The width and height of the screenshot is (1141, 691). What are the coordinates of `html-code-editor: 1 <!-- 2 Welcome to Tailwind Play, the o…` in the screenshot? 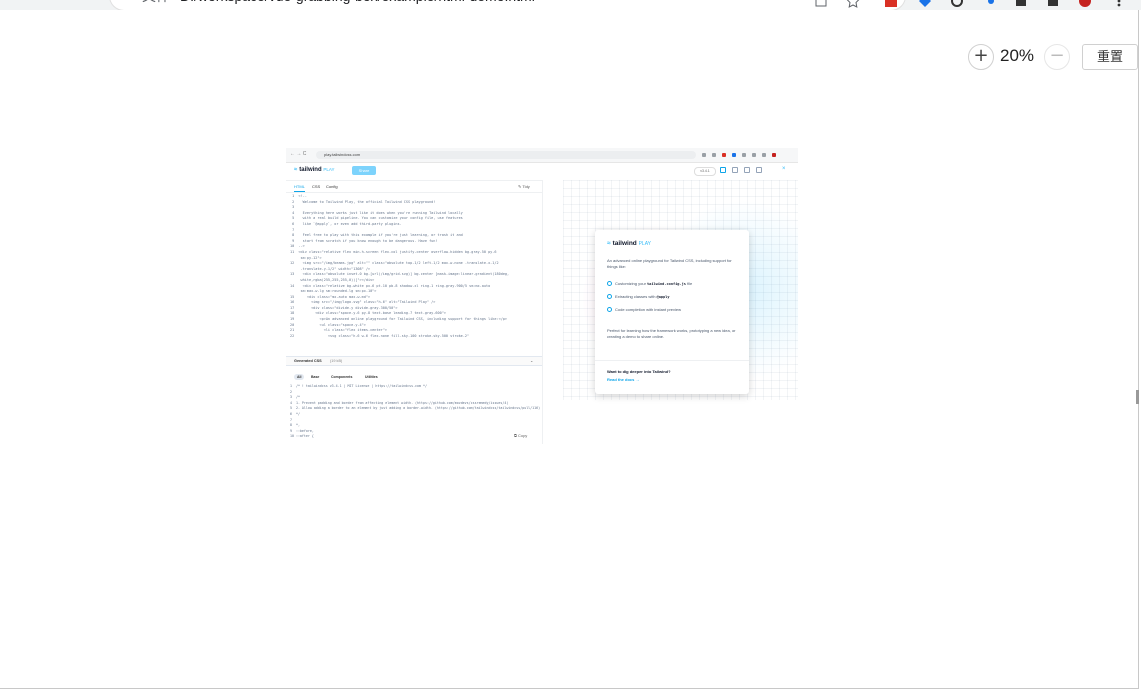 It's located at (415, 274).